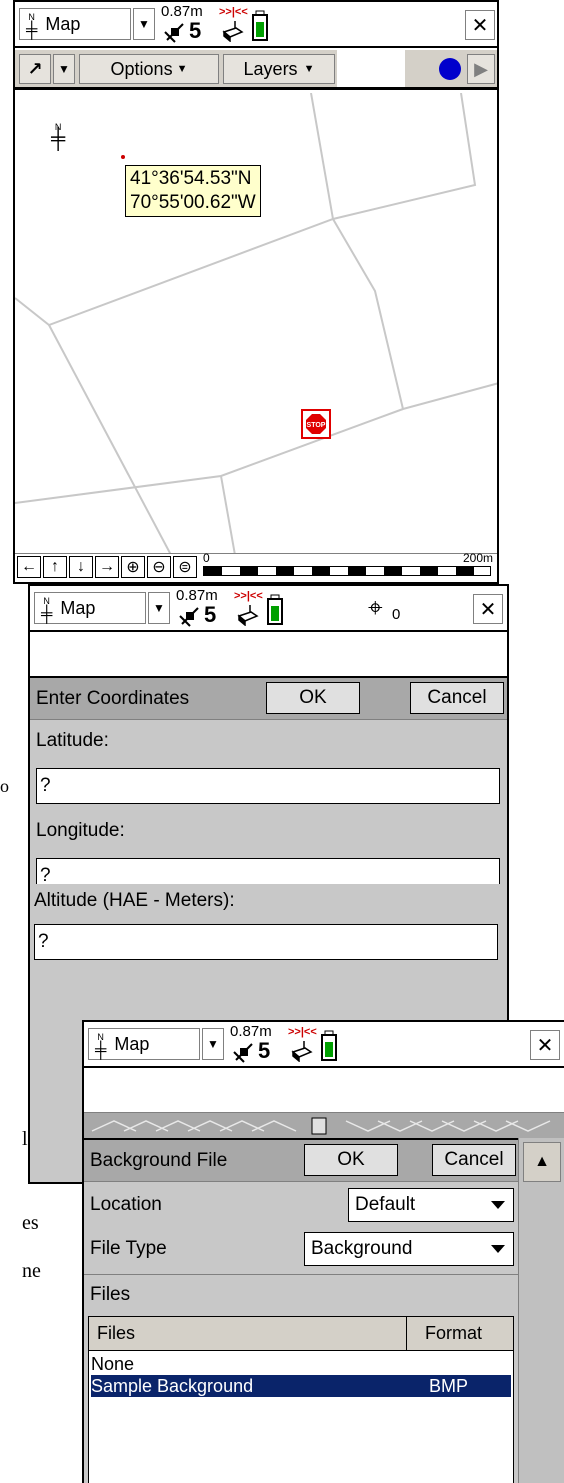 This screenshot has height=1483, width=564. What do you see at coordinates (172, 1386) in the screenshot?
I see `file-name: Sample Background` at bounding box center [172, 1386].